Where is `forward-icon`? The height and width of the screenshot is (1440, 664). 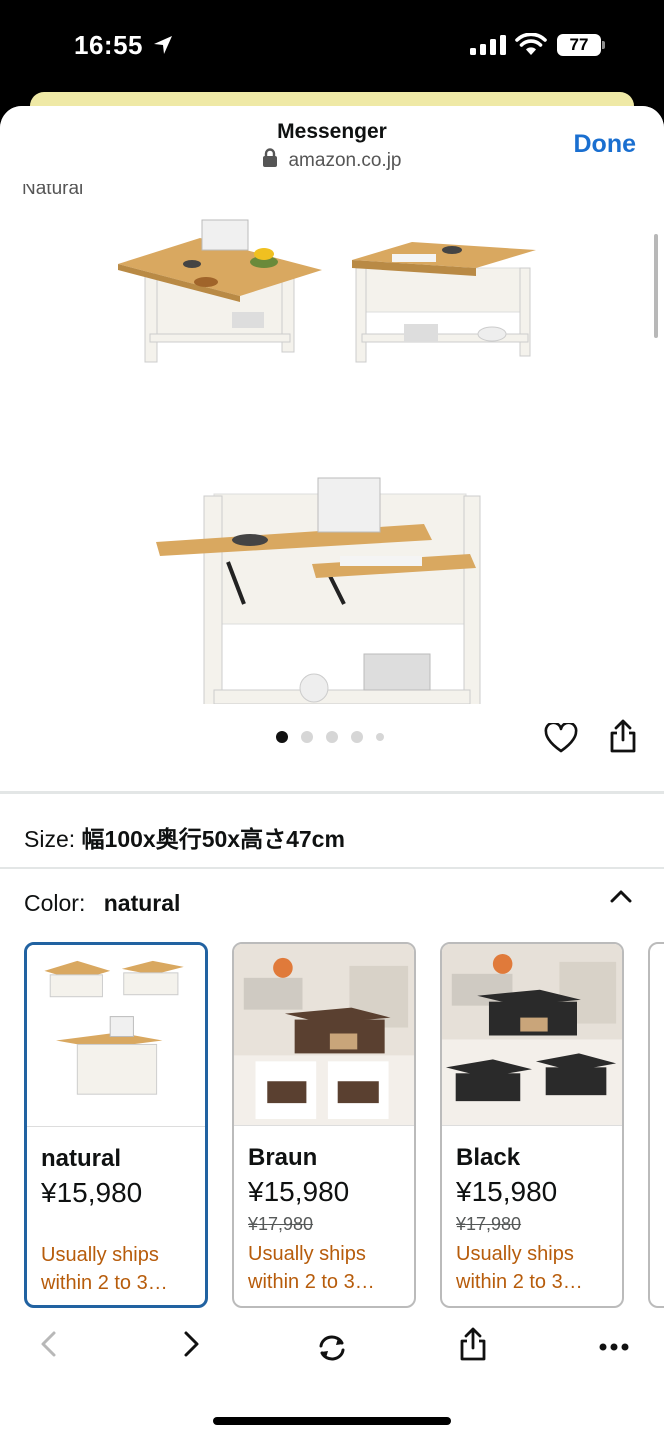
forward-icon is located at coordinates (192, 1344).